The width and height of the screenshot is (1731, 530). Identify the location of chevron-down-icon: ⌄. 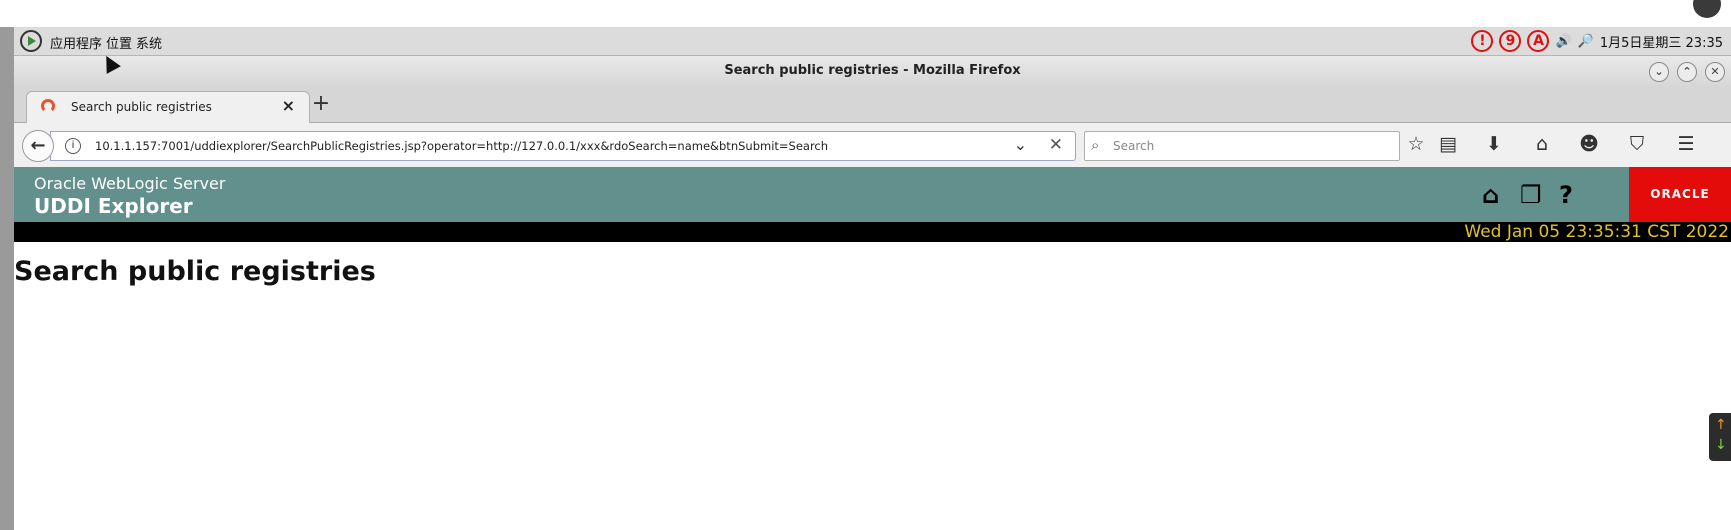
(1020, 144).